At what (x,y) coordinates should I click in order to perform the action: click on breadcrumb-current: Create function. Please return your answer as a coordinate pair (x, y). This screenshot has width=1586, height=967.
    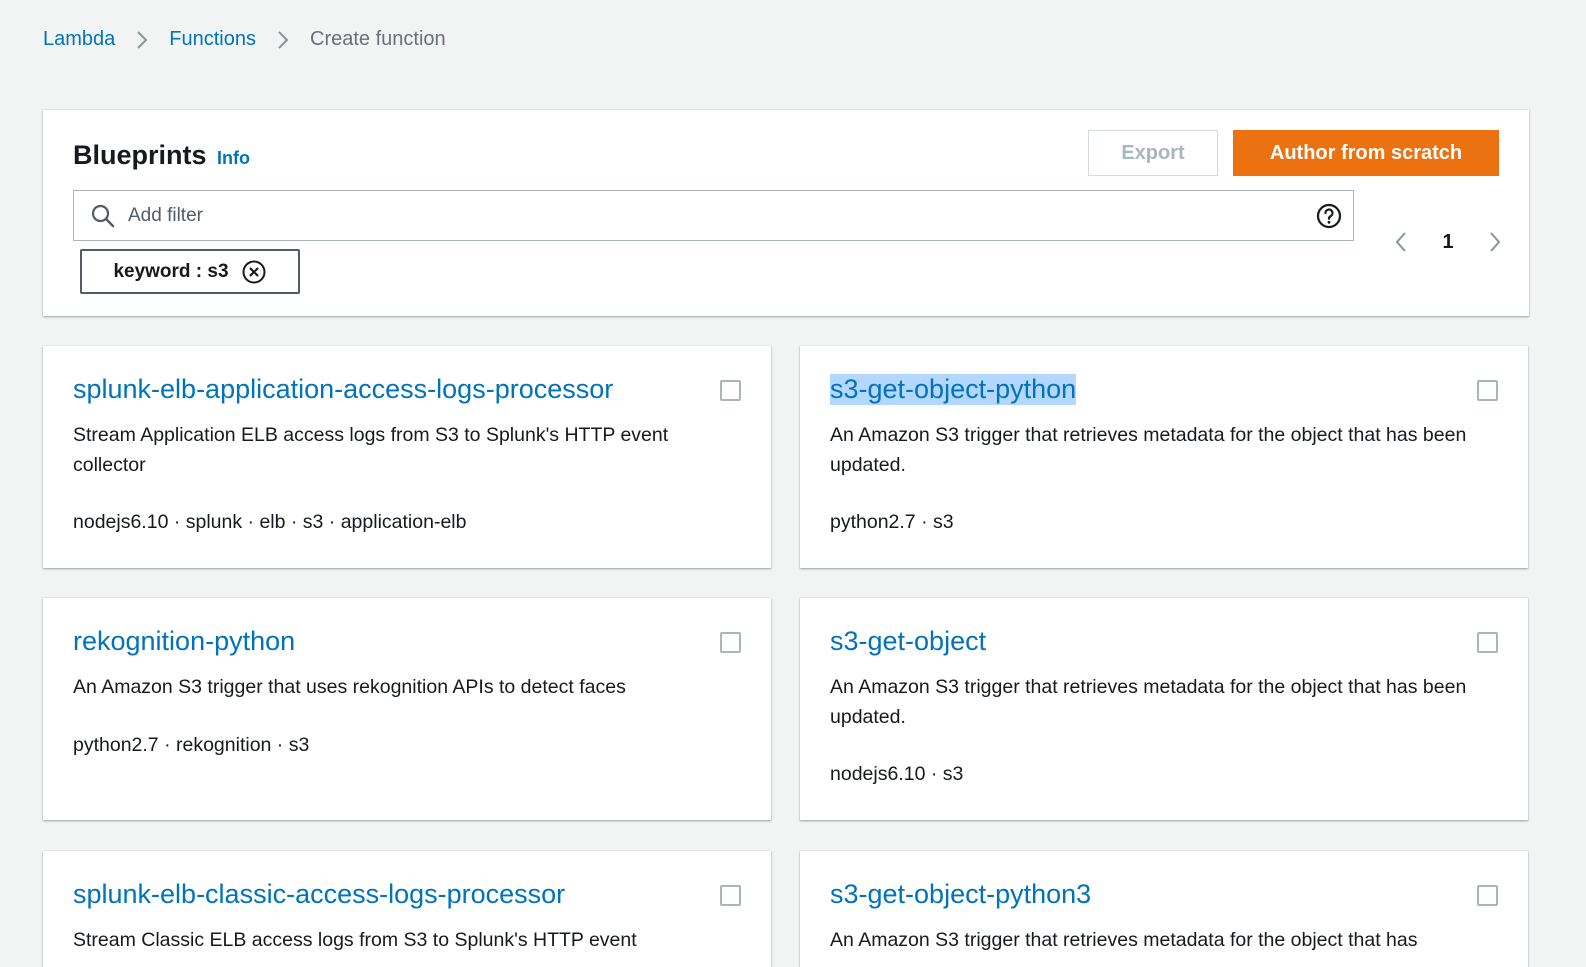
    Looking at the image, I should click on (378, 39).